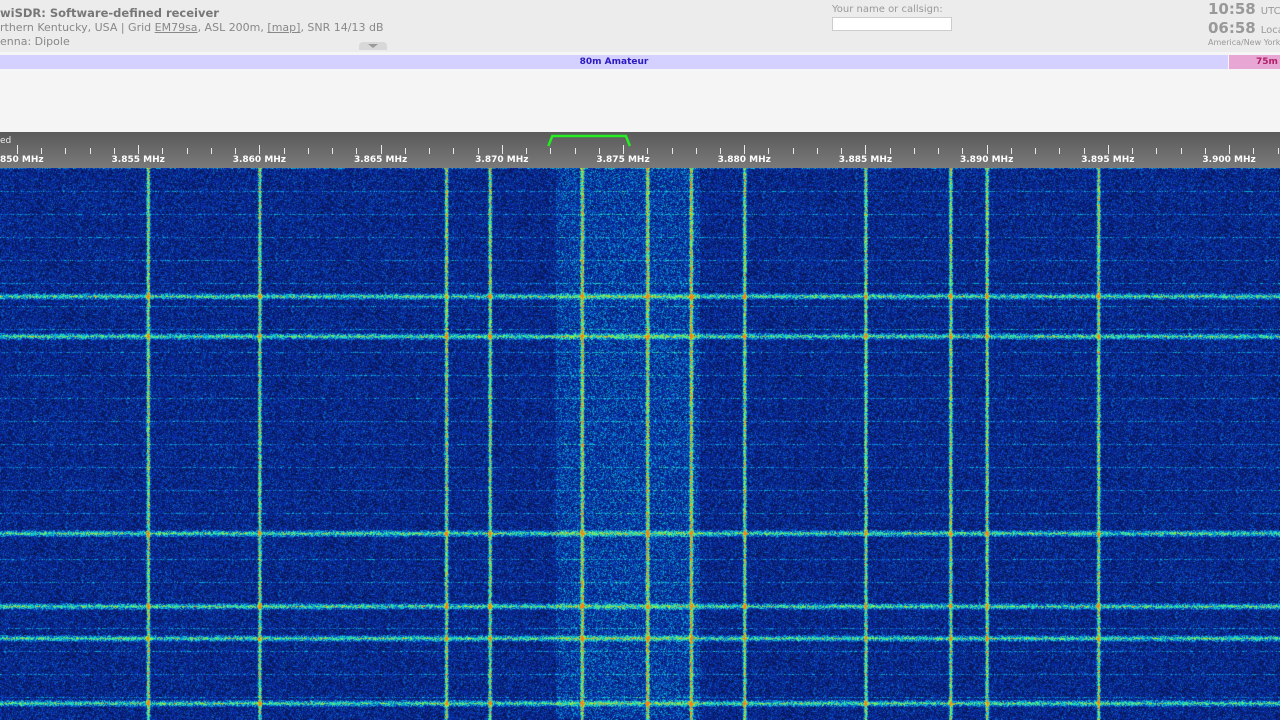 The width and height of the screenshot is (1280, 720). Describe the element at coordinates (342, 27) in the screenshot. I see `snr-text: , SNR 14/13 dB` at that location.